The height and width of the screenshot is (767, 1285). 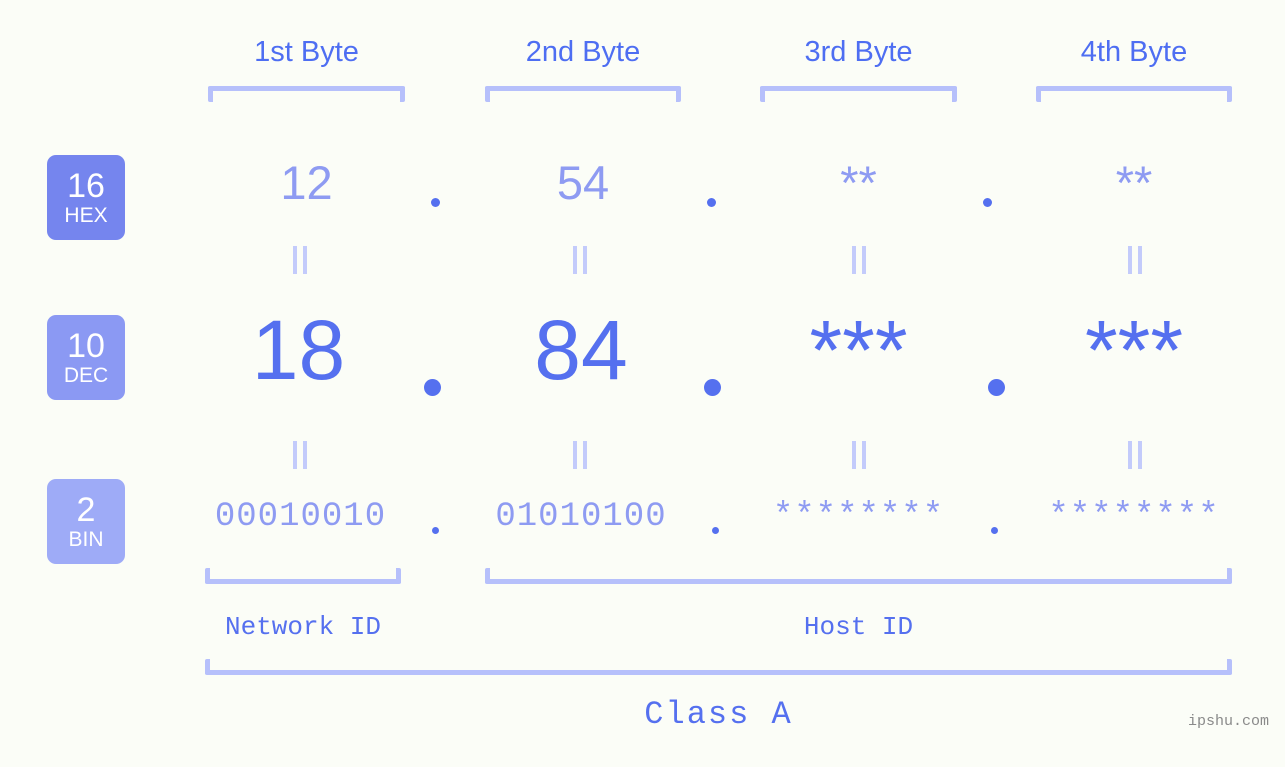 I want to click on hex-octet-3: **, so click(x=858, y=182).